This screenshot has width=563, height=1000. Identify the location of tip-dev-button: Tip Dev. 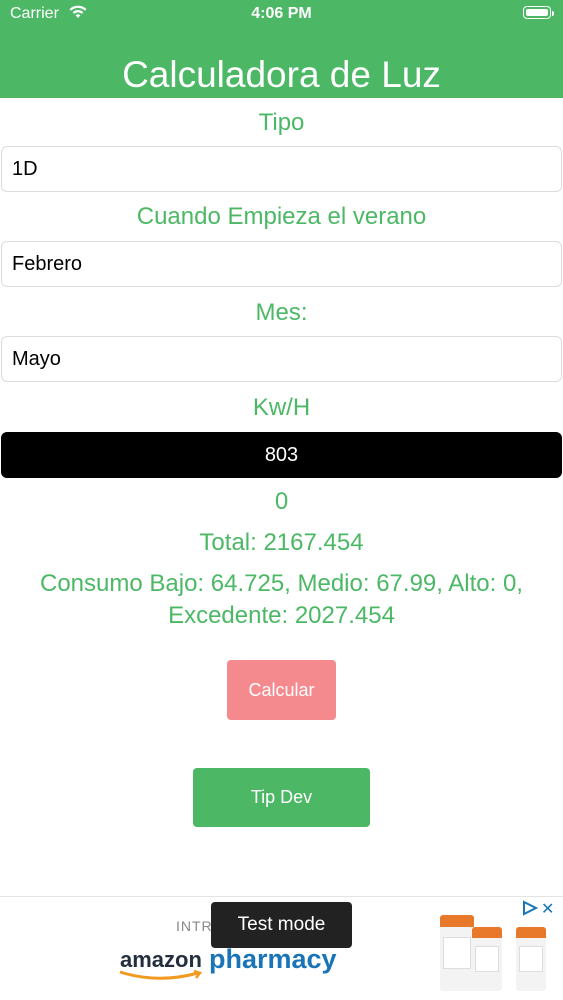
(281, 797).